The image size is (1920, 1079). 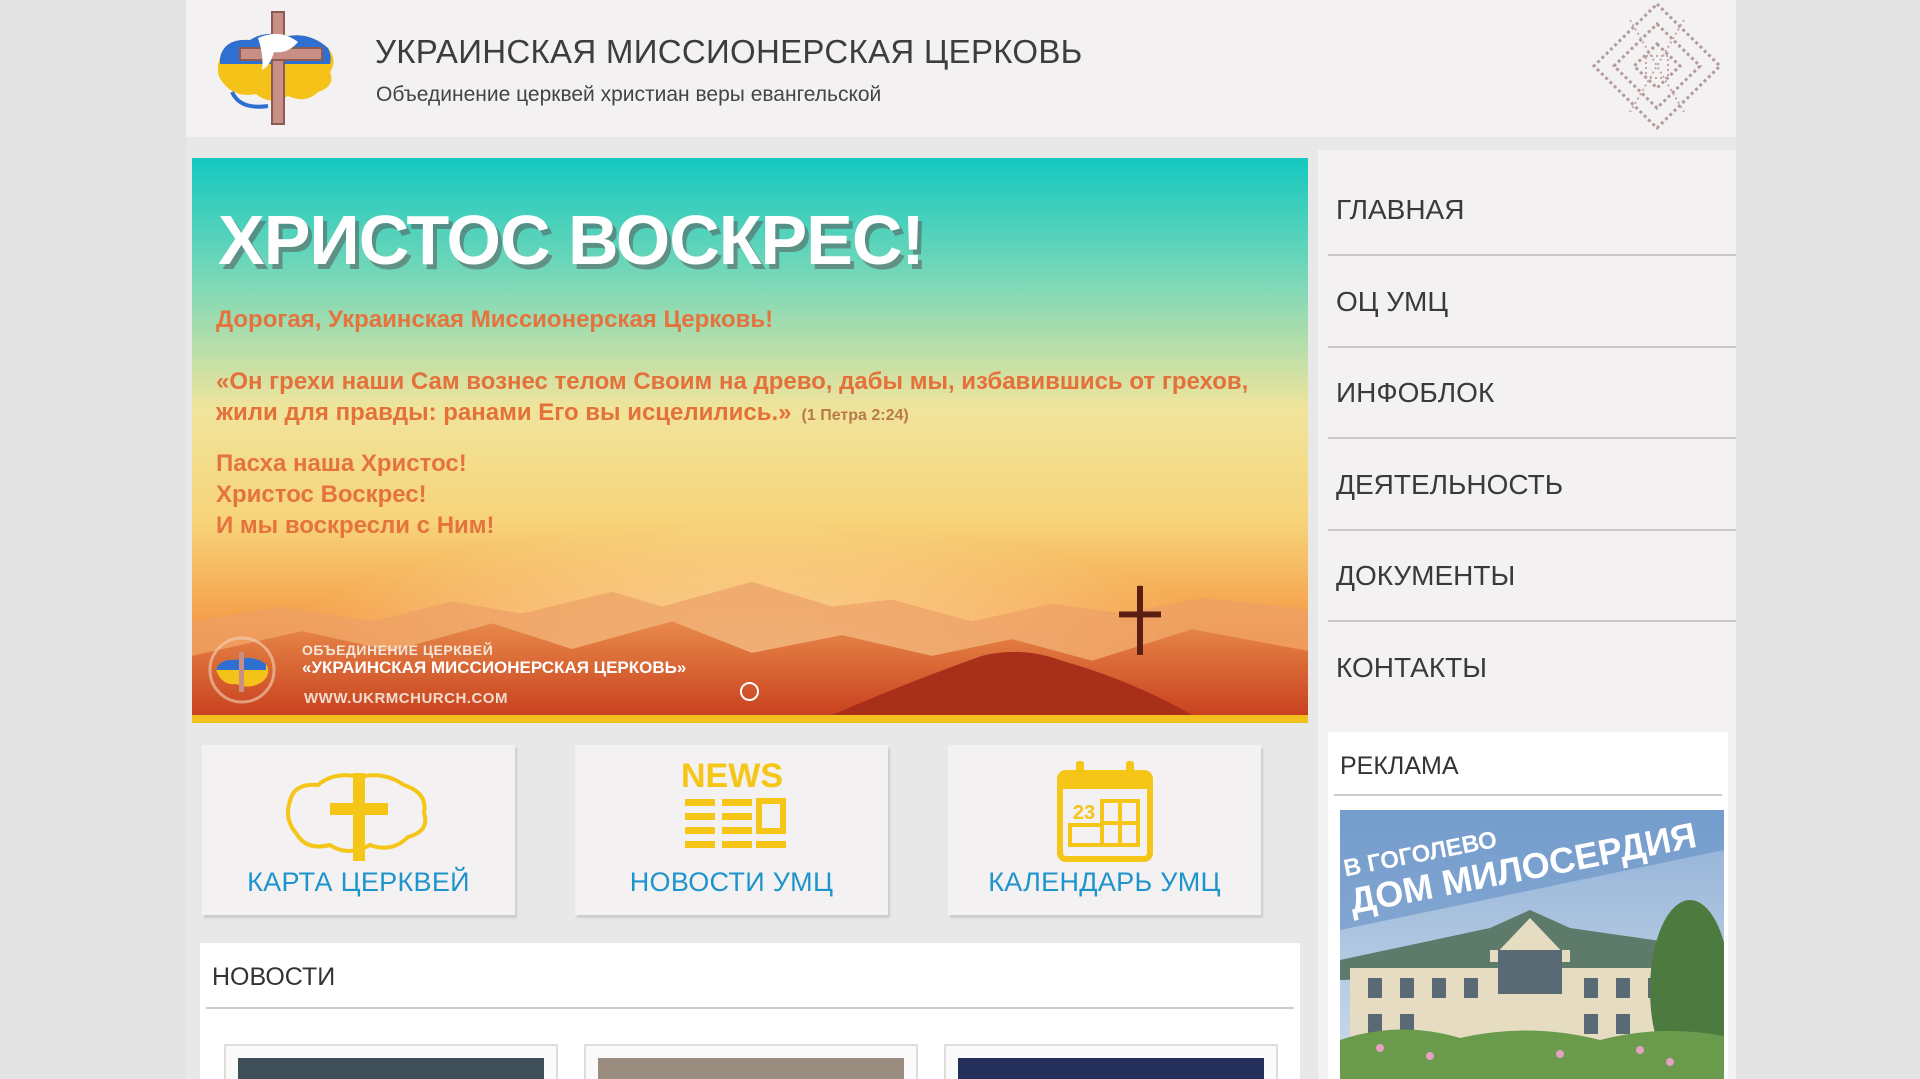 I want to click on slide-quote-reference: (1 Петра 2:24), so click(x=855, y=415).